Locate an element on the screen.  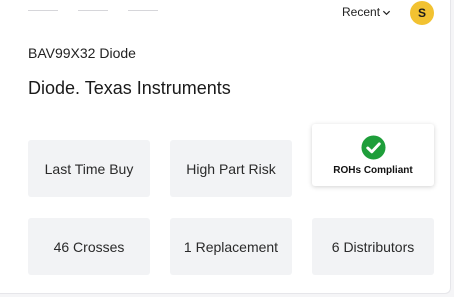
lifecycle-label: Last Time Buy is located at coordinates (89, 168).